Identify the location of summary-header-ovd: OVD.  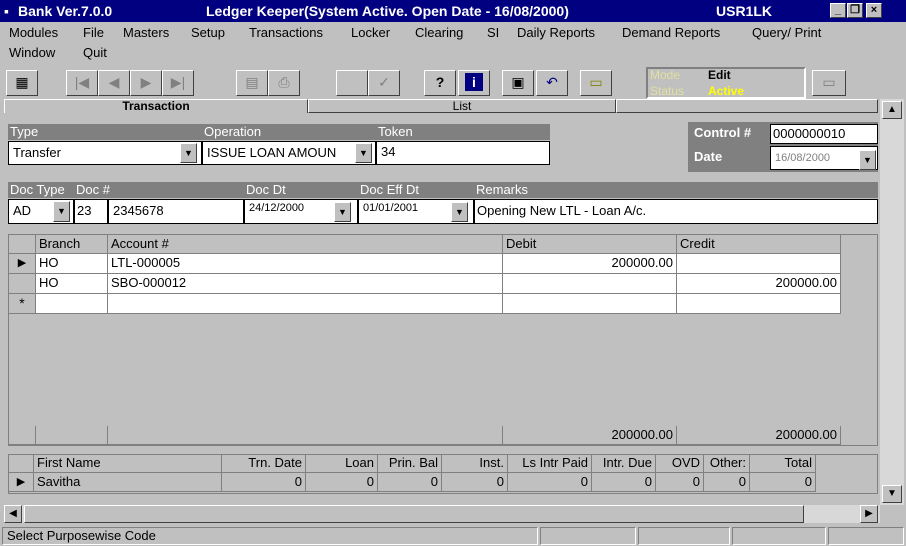
(680, 464).